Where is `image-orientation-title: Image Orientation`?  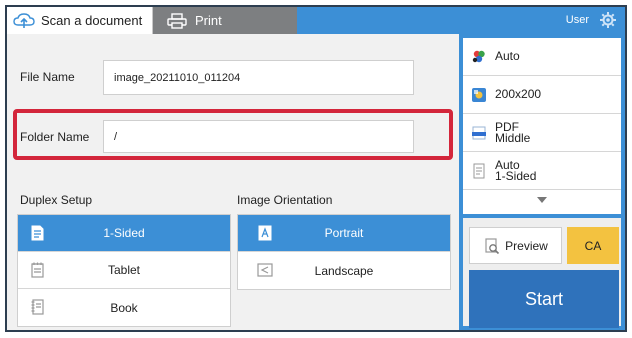
image-orientation-title: Image Orientation is located at coordinates (285, 200).